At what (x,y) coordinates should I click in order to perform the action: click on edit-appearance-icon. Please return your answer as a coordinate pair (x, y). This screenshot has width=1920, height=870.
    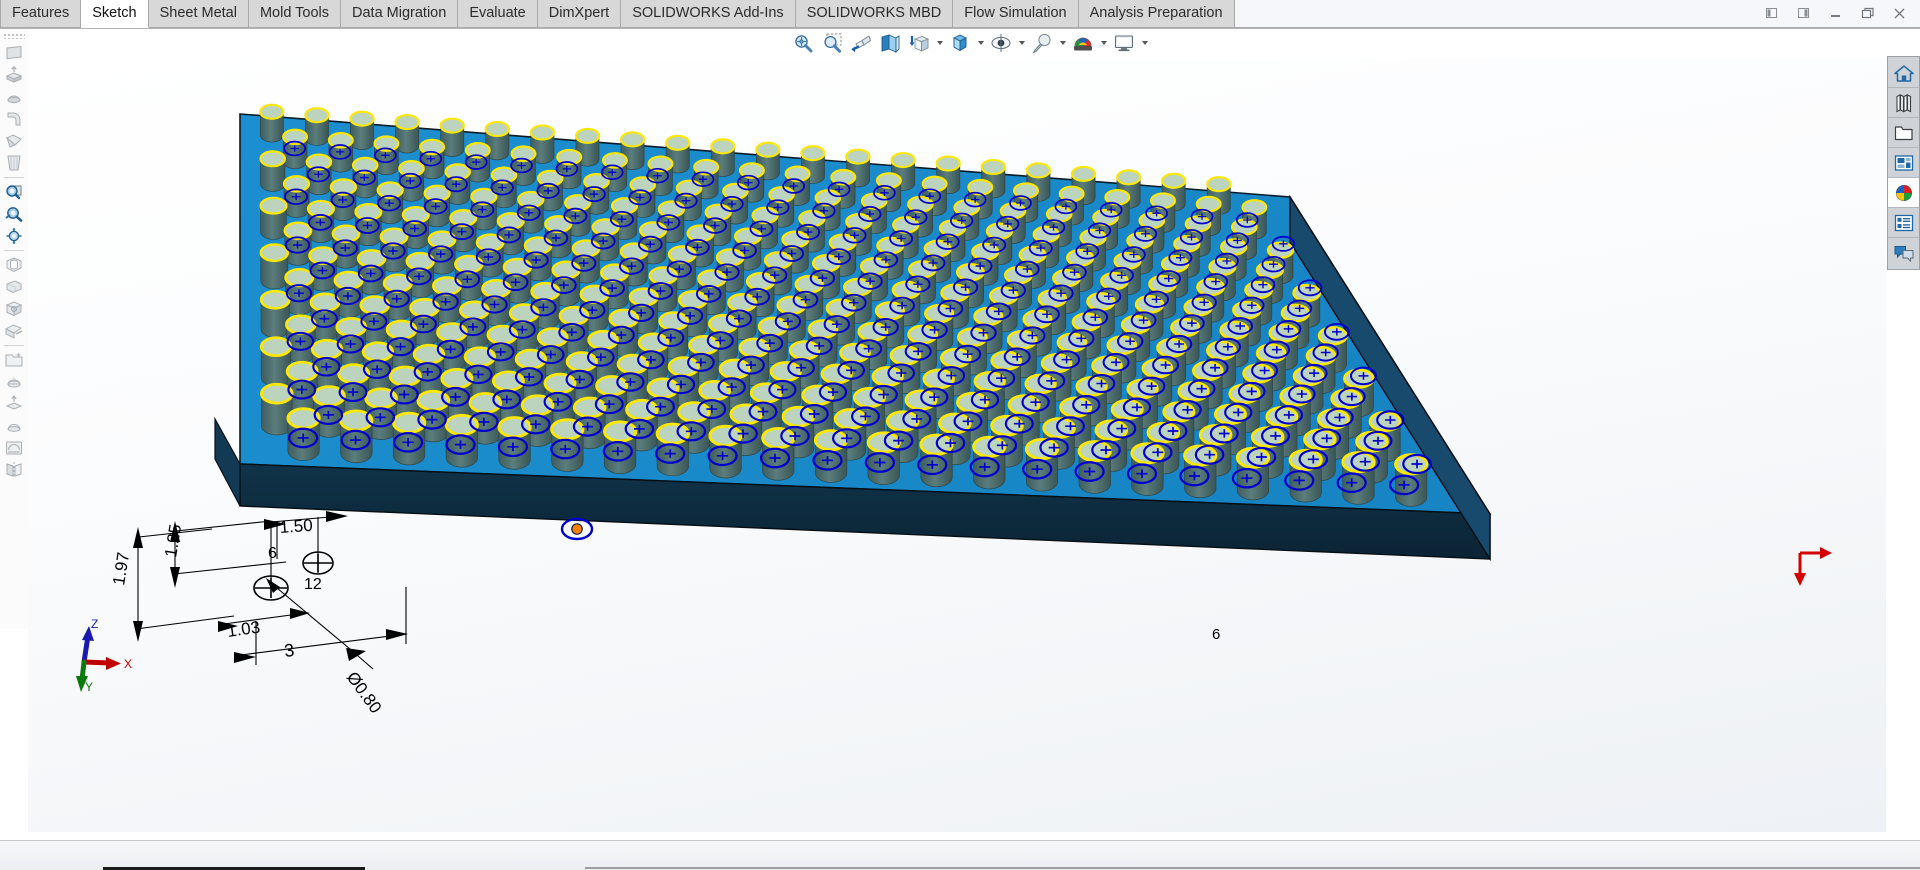
    Looking at the image, I should click on (1042, 43).